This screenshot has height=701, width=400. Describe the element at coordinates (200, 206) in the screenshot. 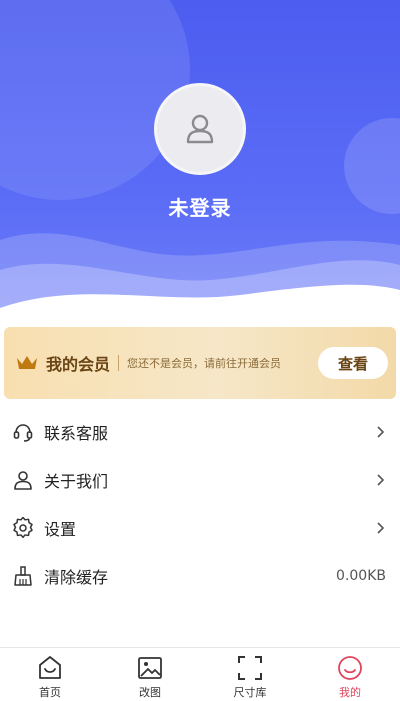

I see `login-status: 未登录` at that location.